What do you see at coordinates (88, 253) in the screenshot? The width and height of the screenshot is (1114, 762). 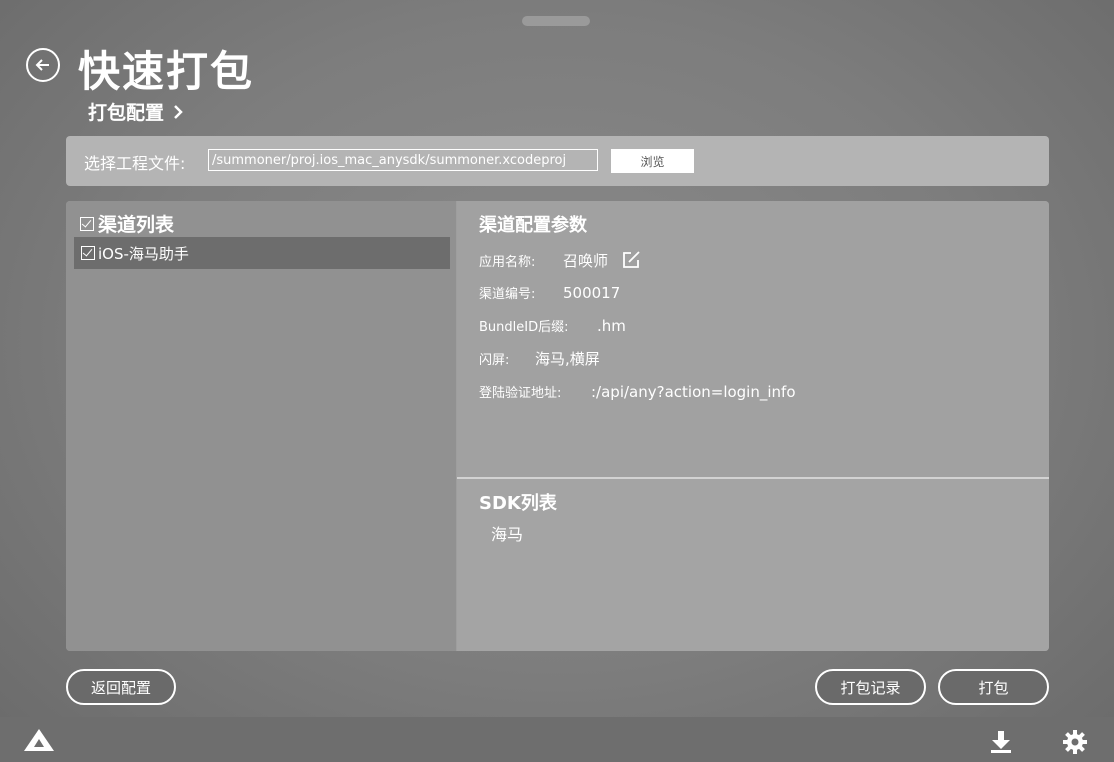 I see `channel-item-checkbox` at bounding box center [88, 253].